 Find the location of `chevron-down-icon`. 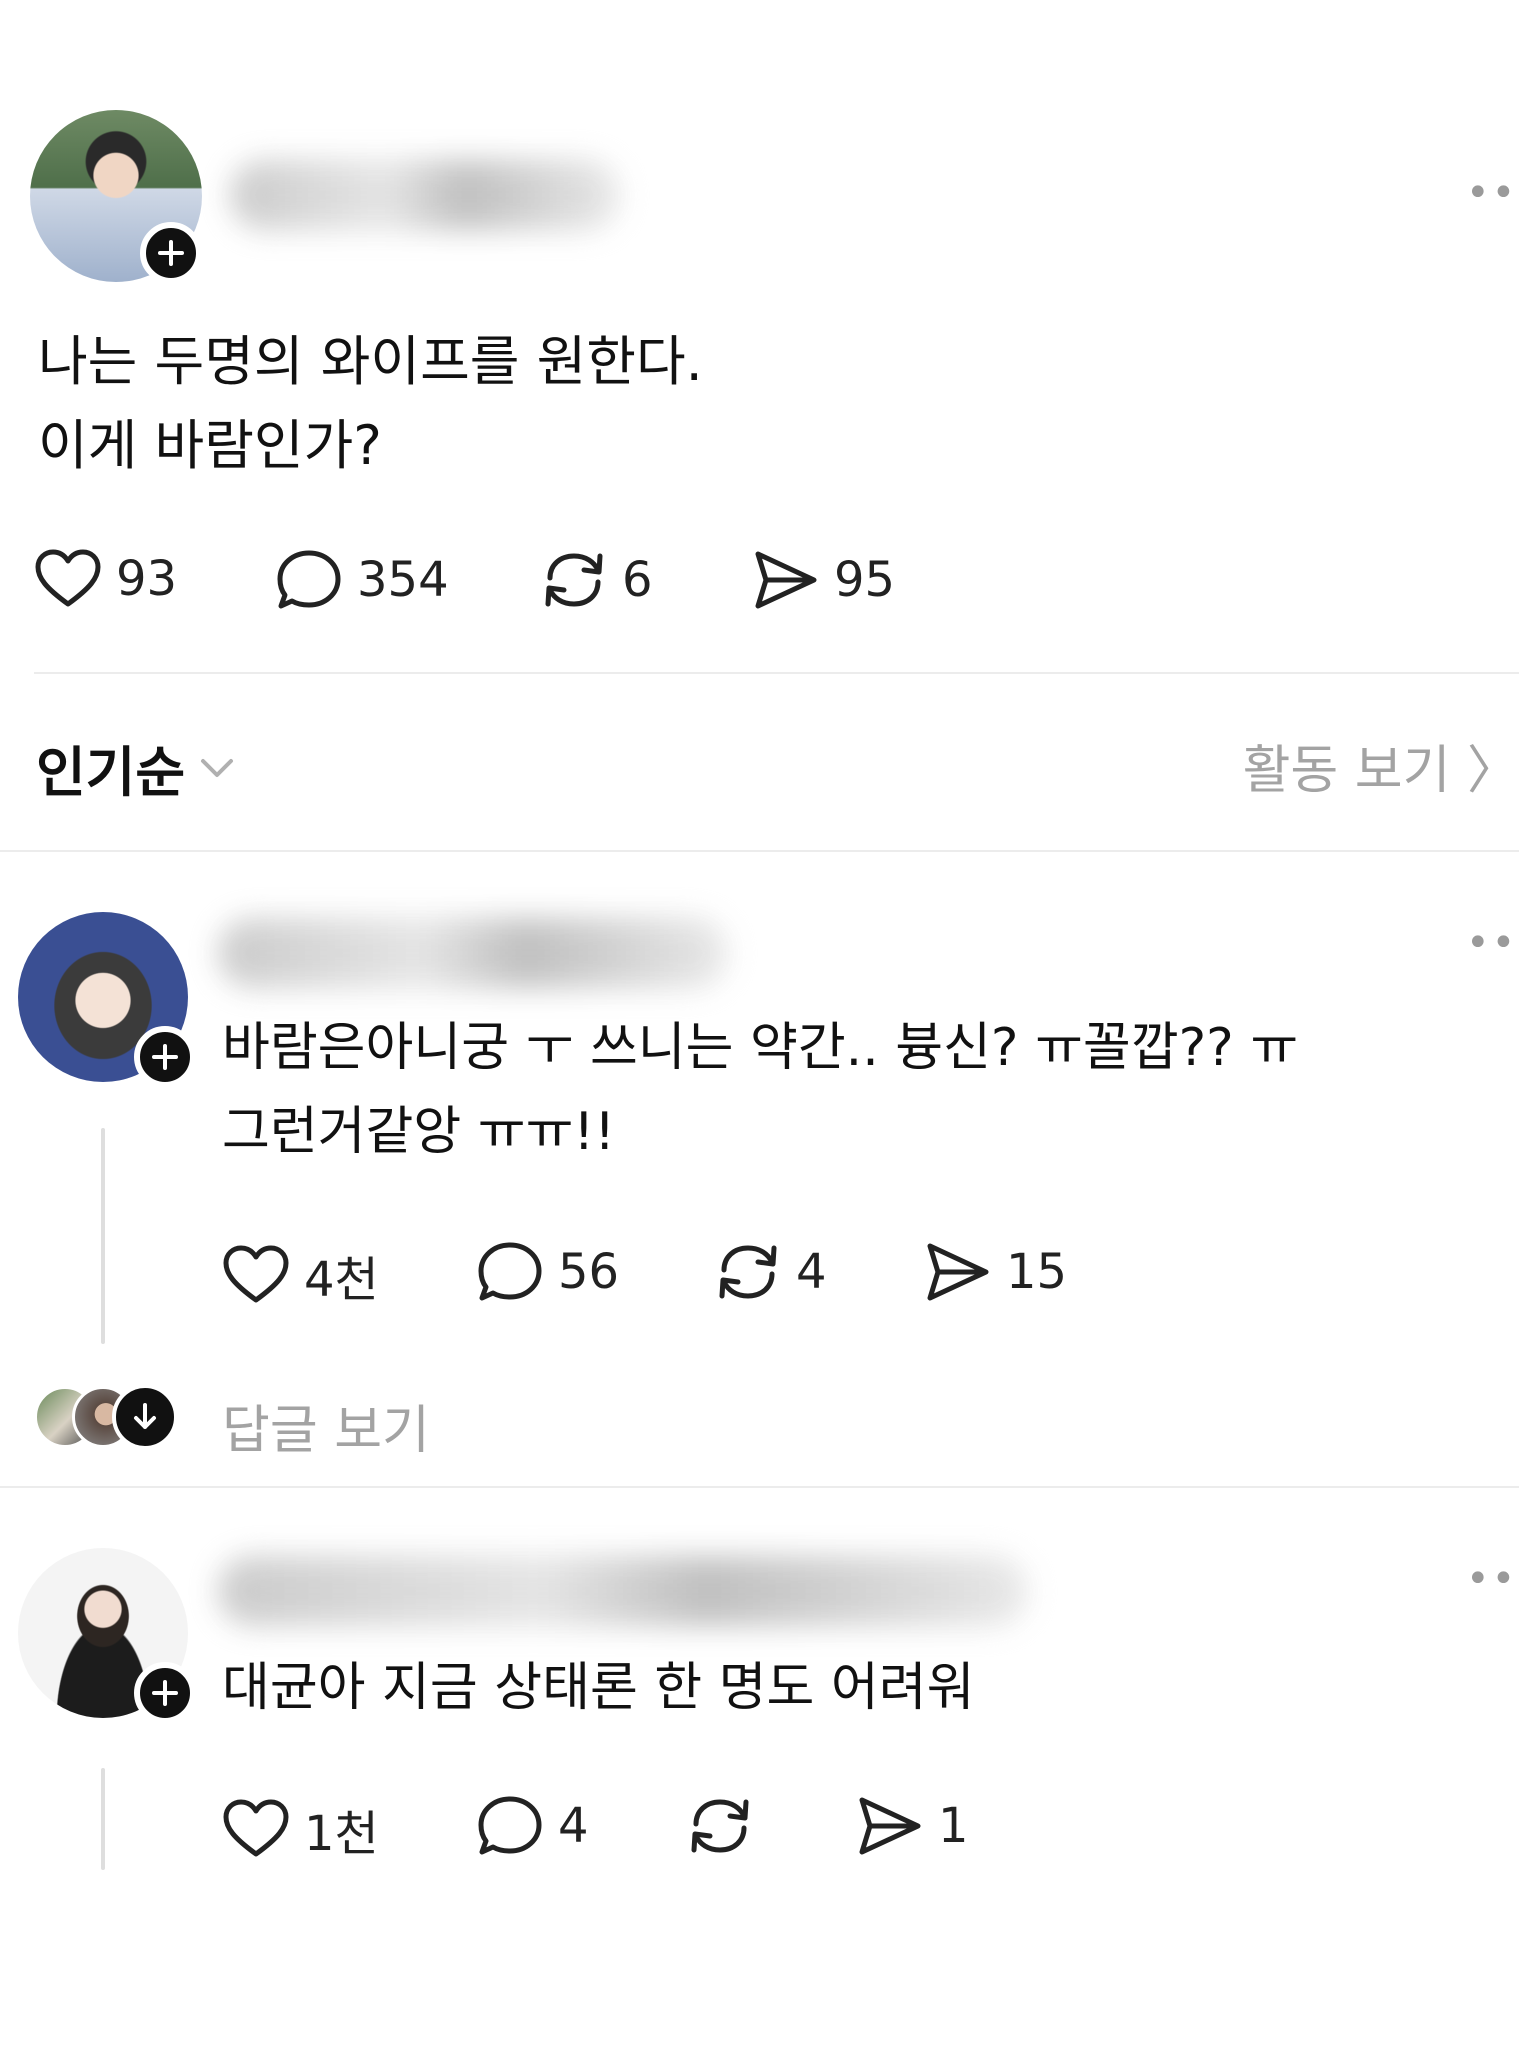

chevron-down-icon is located at coordinates (217, 767).